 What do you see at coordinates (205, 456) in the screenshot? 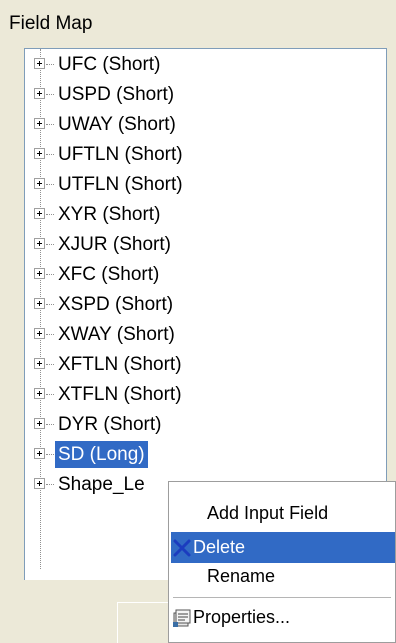
I see `tree-item-selected: SD (Long)` at bounding box center [205, 456].